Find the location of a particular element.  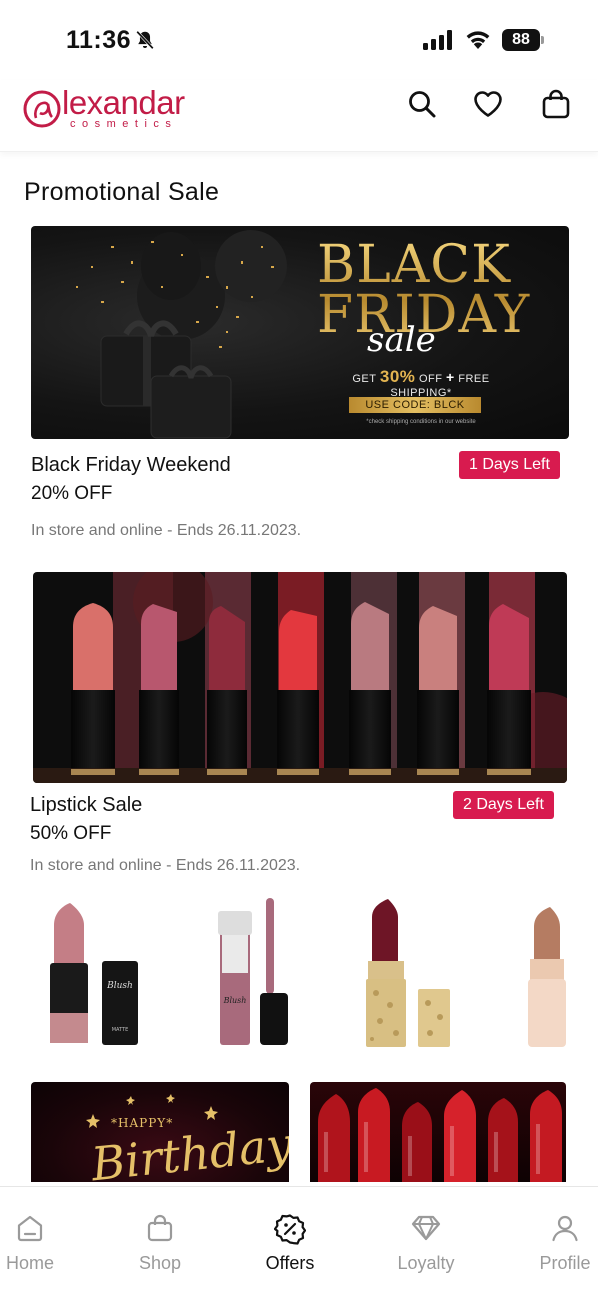

lipstick-promo-card is located at coordinates (438, 1132).